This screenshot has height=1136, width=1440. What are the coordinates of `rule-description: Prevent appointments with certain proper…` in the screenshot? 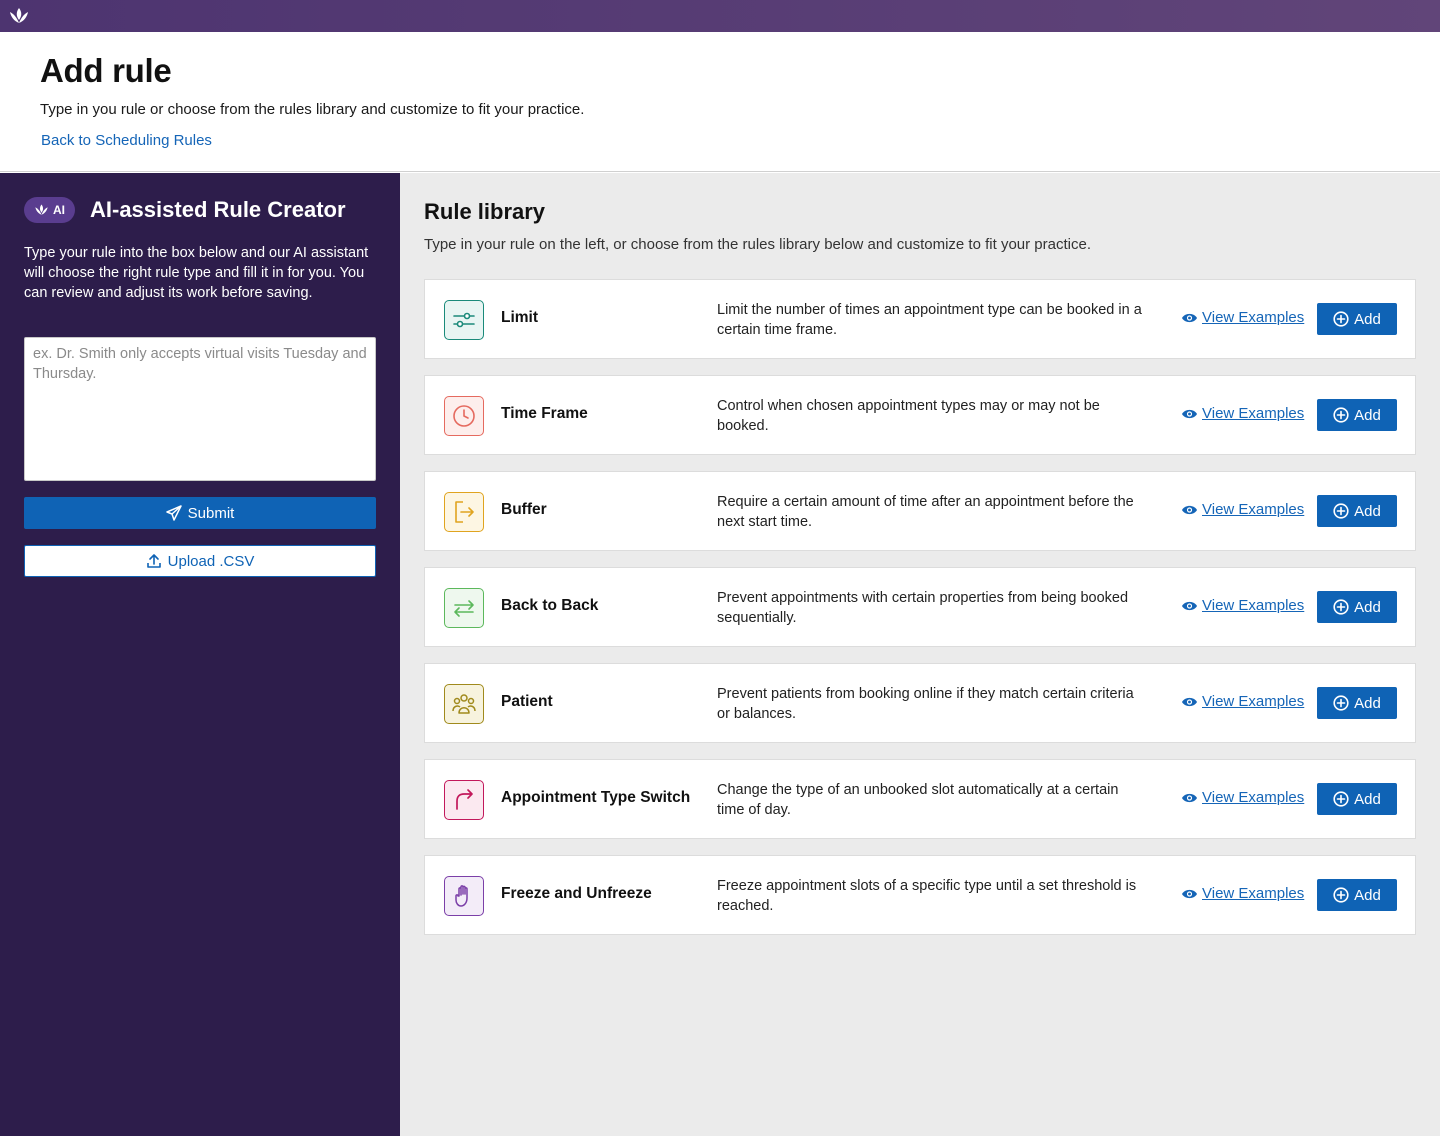 It's located at (923, 608).